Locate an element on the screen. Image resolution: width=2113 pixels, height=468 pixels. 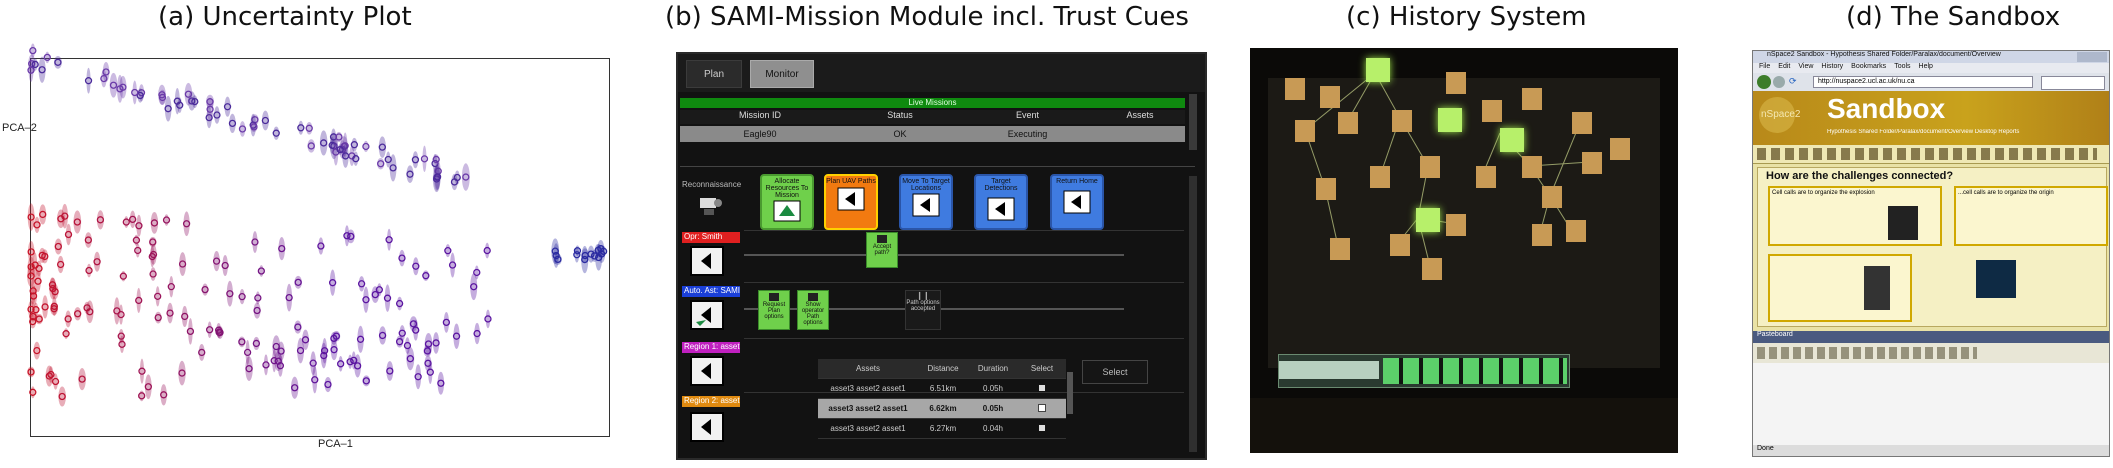
brand-label: nSpace2 is located at coordinates (1781, 114).